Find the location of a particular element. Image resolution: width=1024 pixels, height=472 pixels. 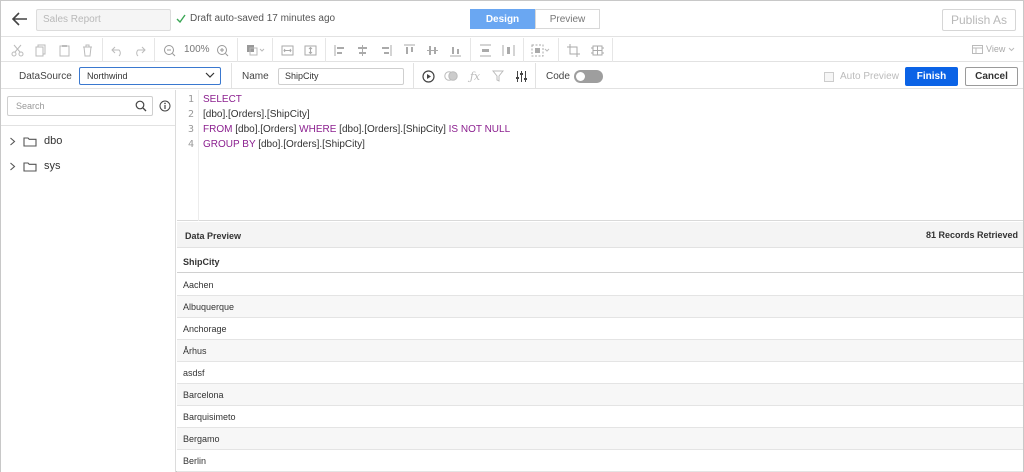

tree-item-label: sys is located at coordinates (52, 166).